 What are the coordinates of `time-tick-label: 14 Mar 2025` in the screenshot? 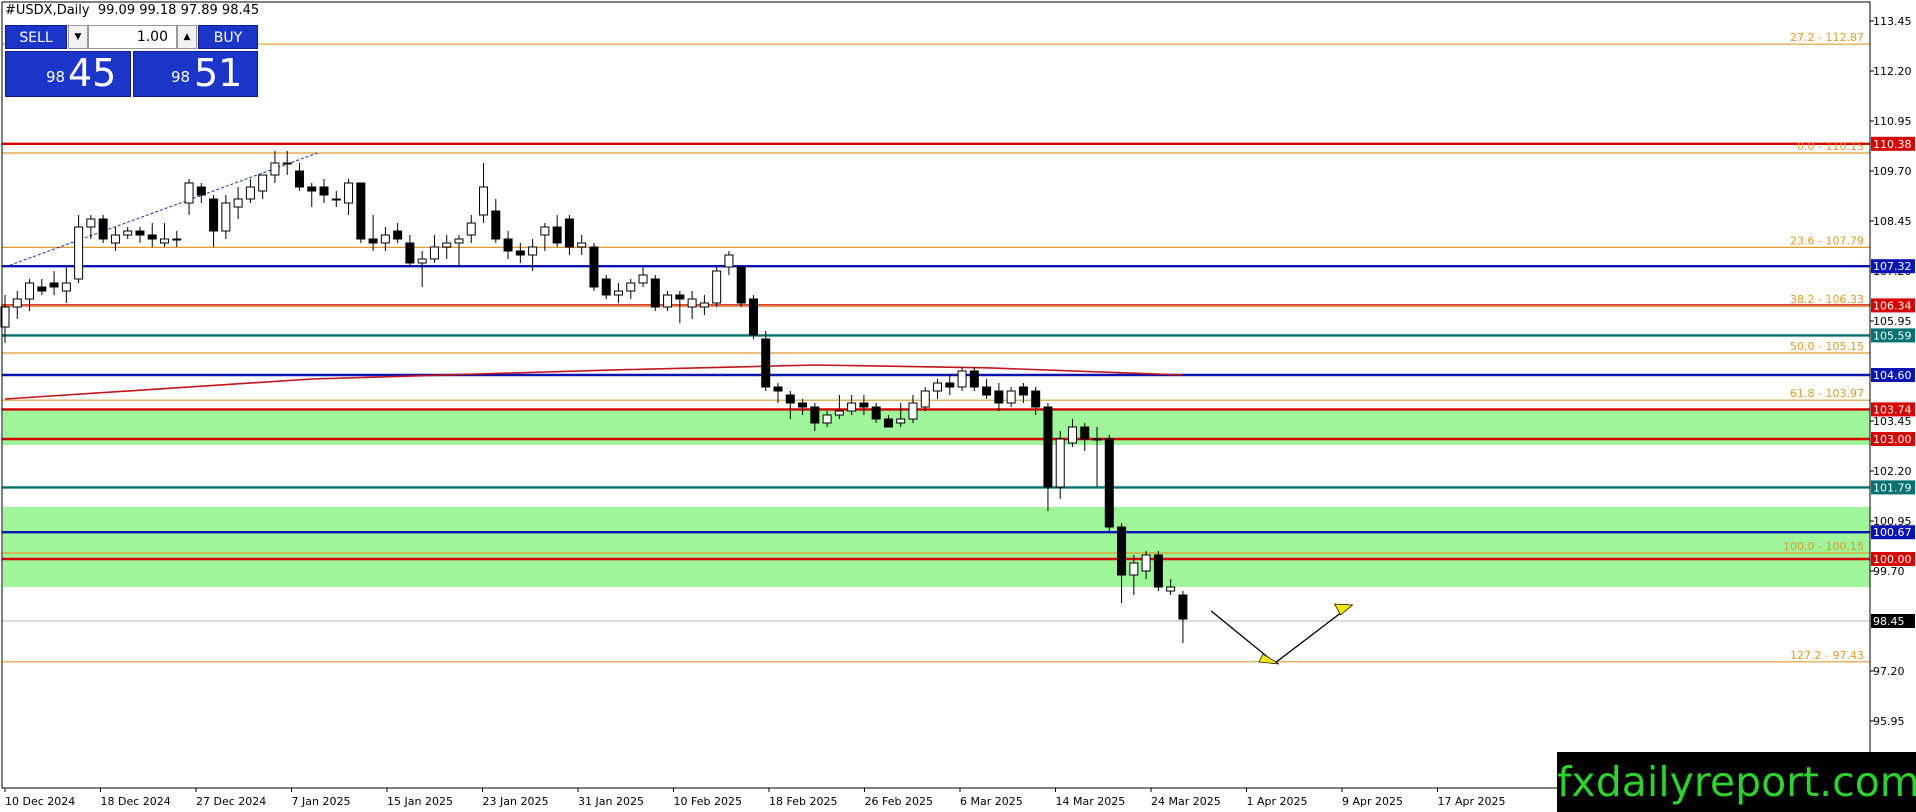 It's located at (1091, 801).